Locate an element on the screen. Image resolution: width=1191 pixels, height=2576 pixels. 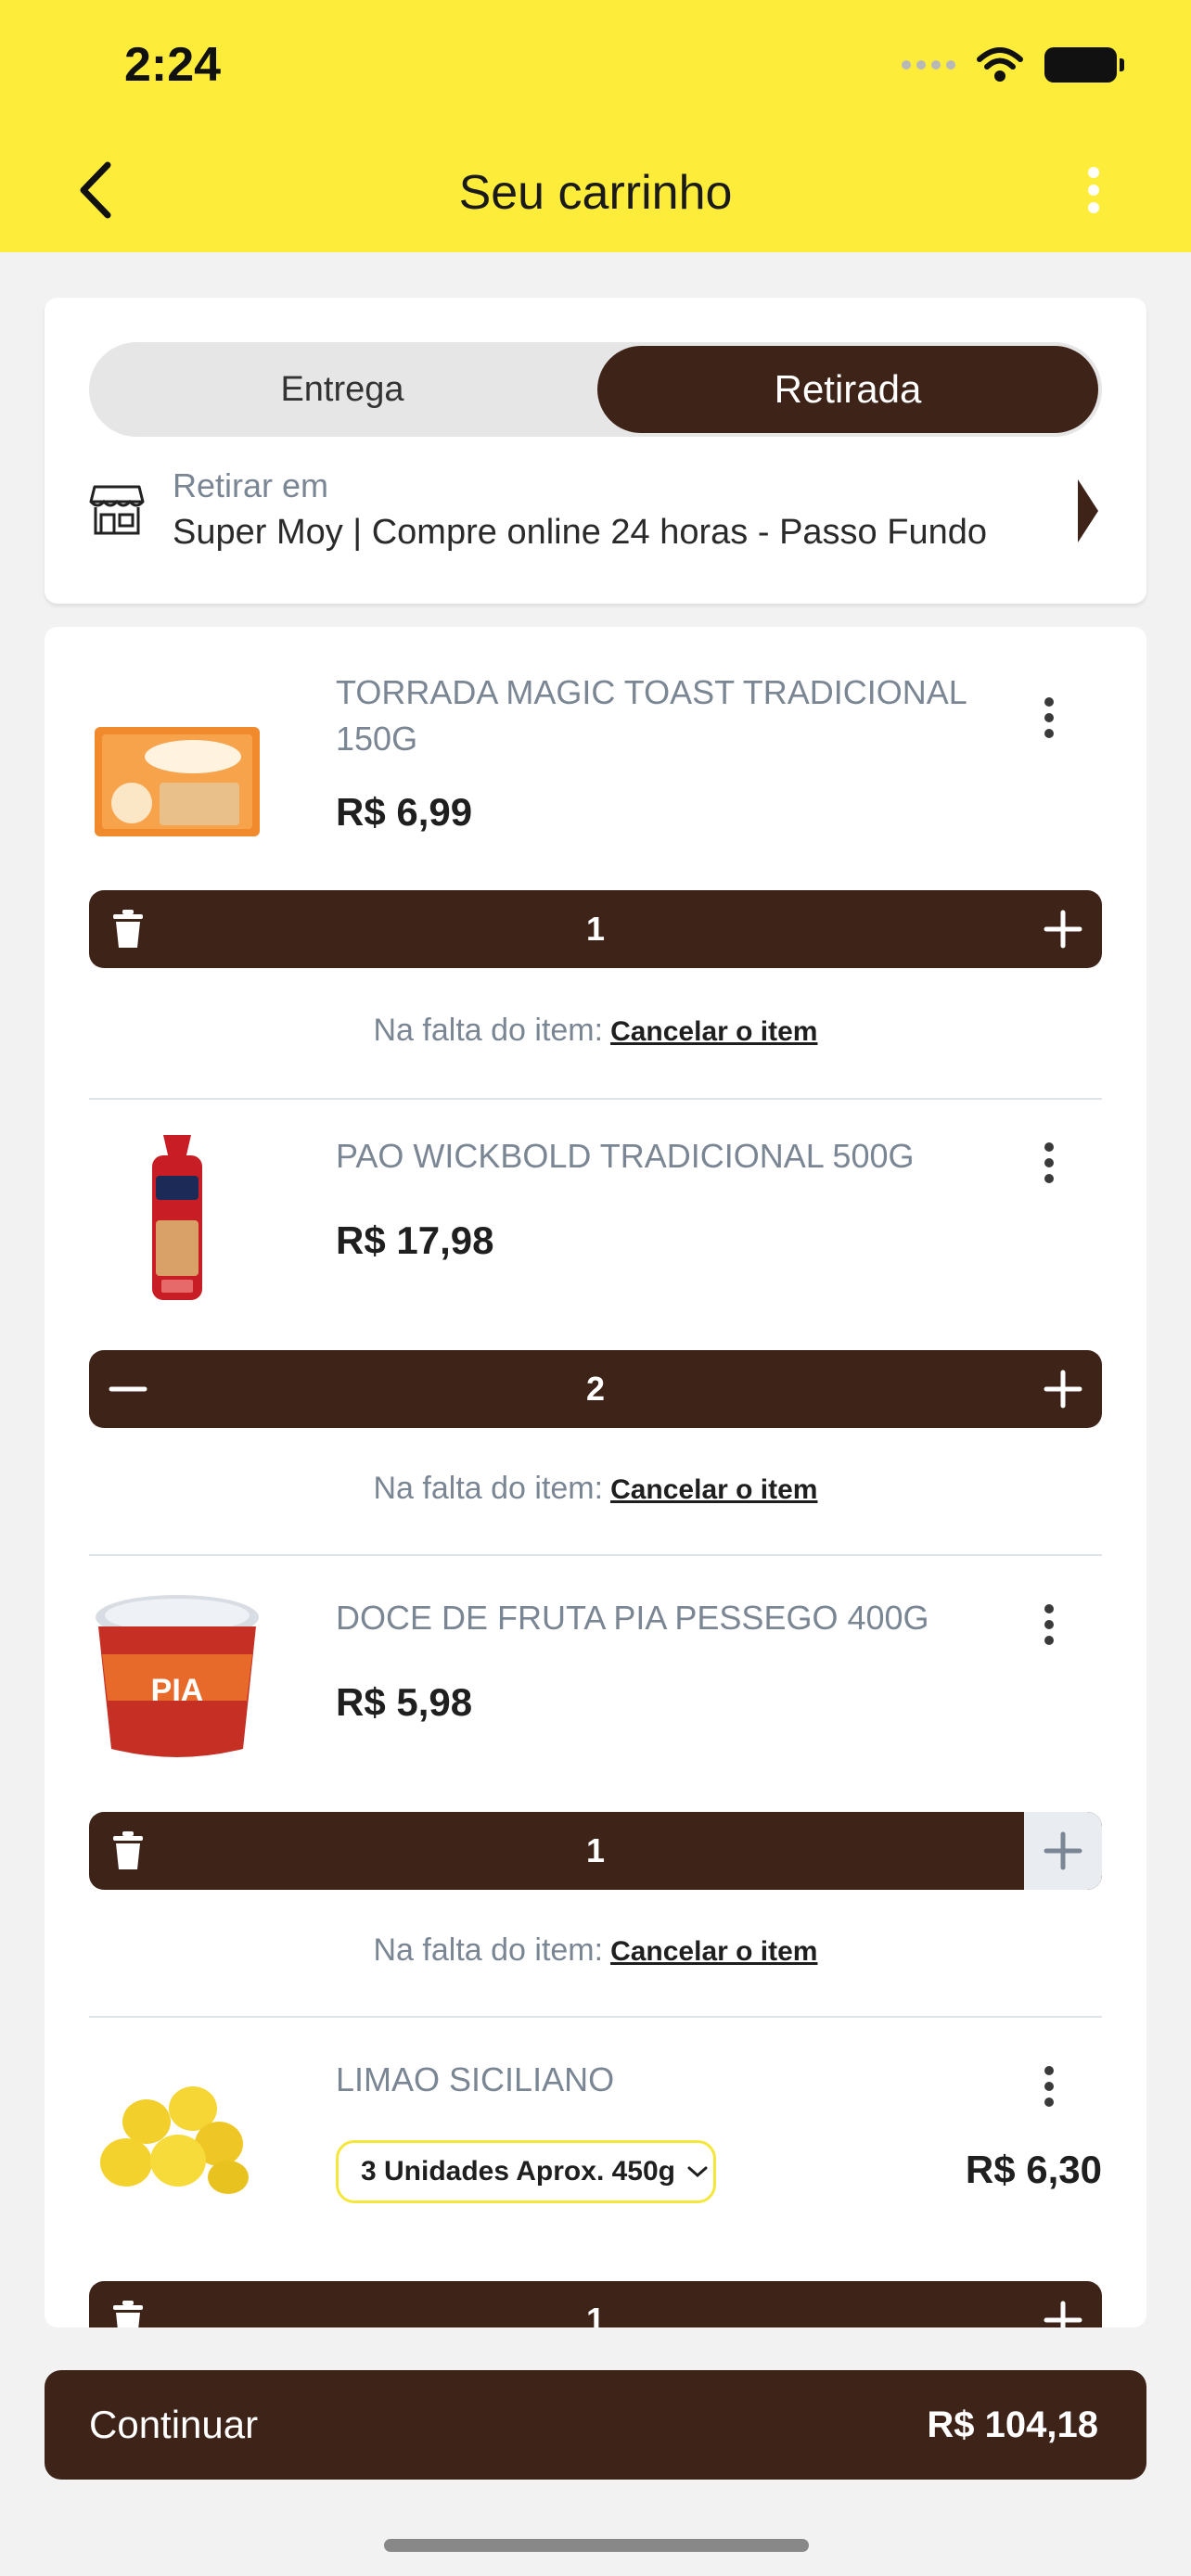
continue-button: Continuar R$ 104,18 is located at coordinates (595, 2425).